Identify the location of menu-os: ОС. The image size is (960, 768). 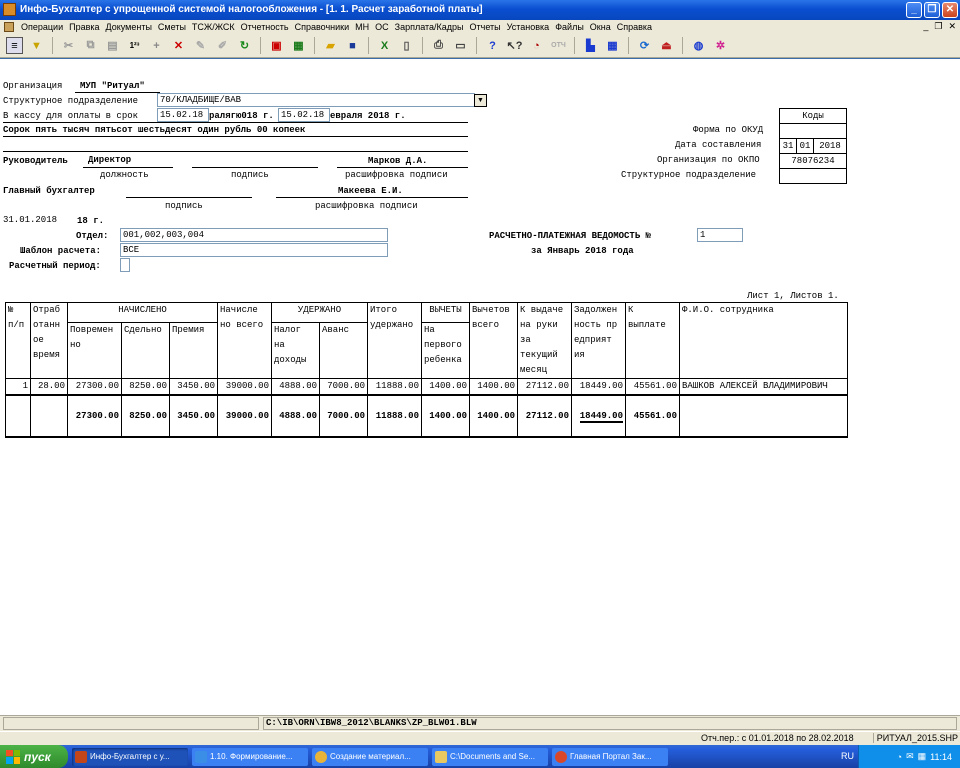
(382, 27).